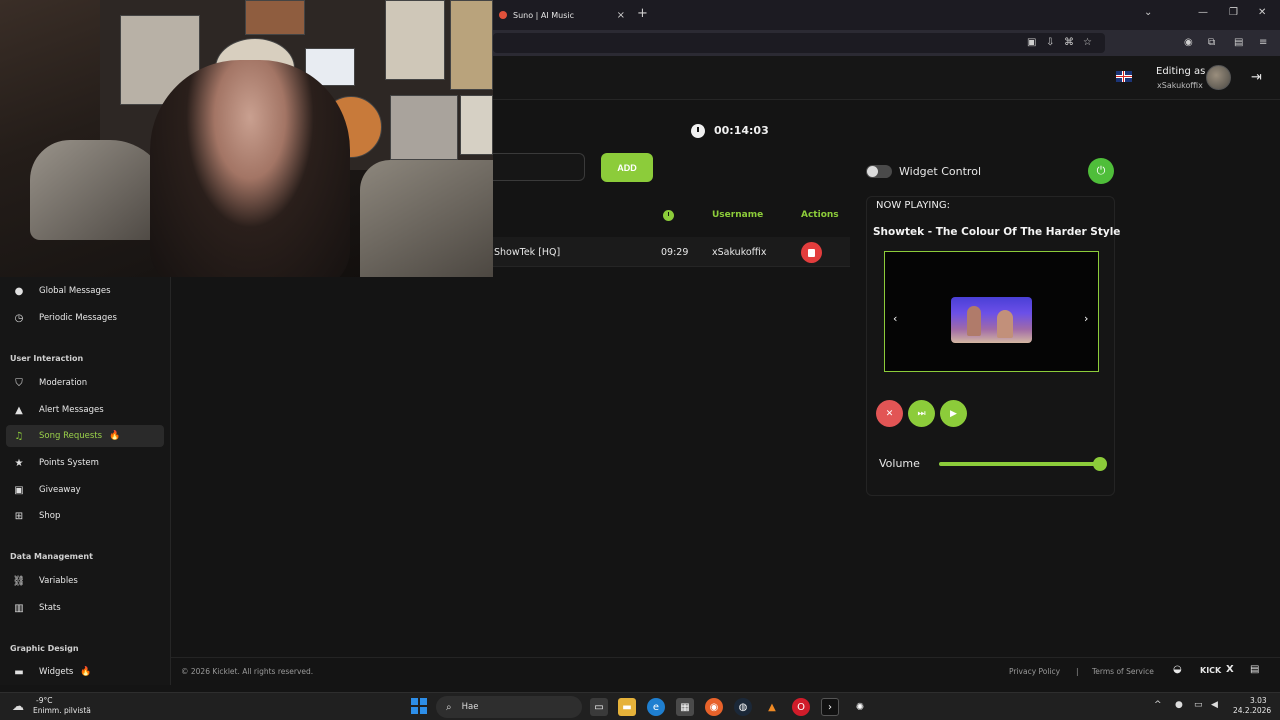 Image resolution: width=1280 pixels, height=720 pixels. I want to click on bookmark-star-icon: ☆, so click(1087, 42).